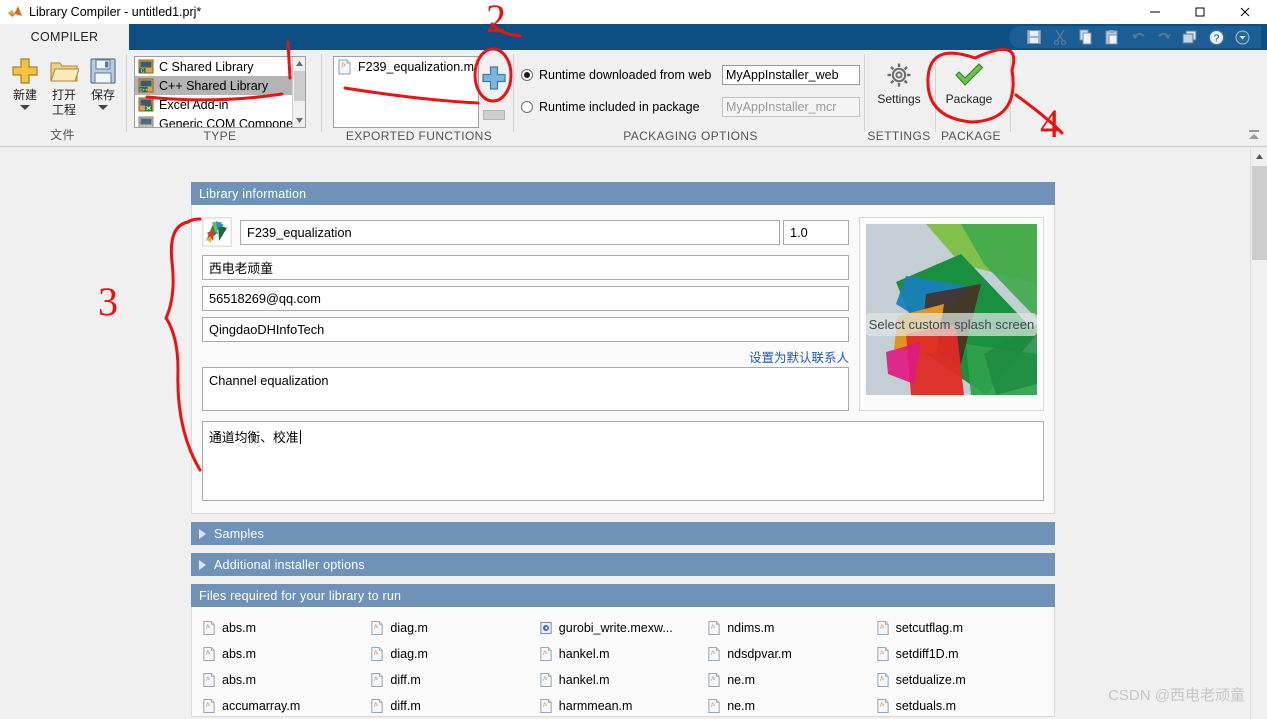  I want to click on type-listbox-scrollbar, so click(298, 92).